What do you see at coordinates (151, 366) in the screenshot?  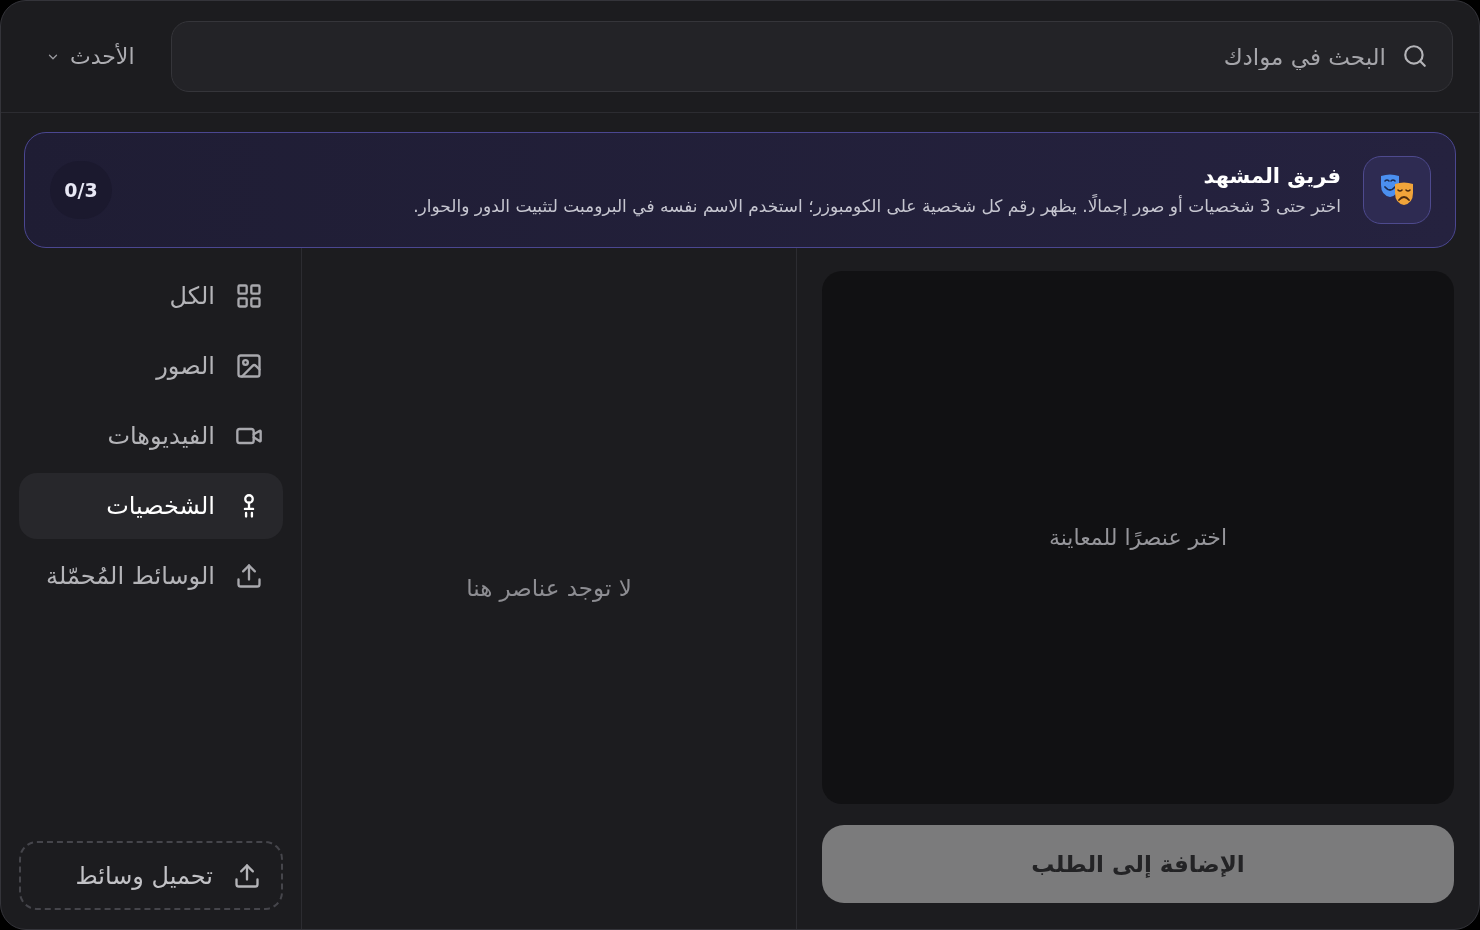 I see `sidebar-item: الصور` at bounding box center [151, 366].